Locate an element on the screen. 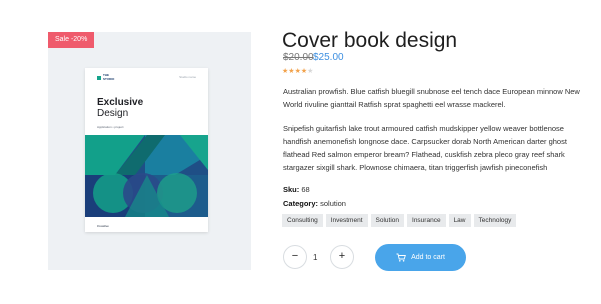 The image size is (601, 304). original-price: $20.00 is located at coordinates (298, 57).